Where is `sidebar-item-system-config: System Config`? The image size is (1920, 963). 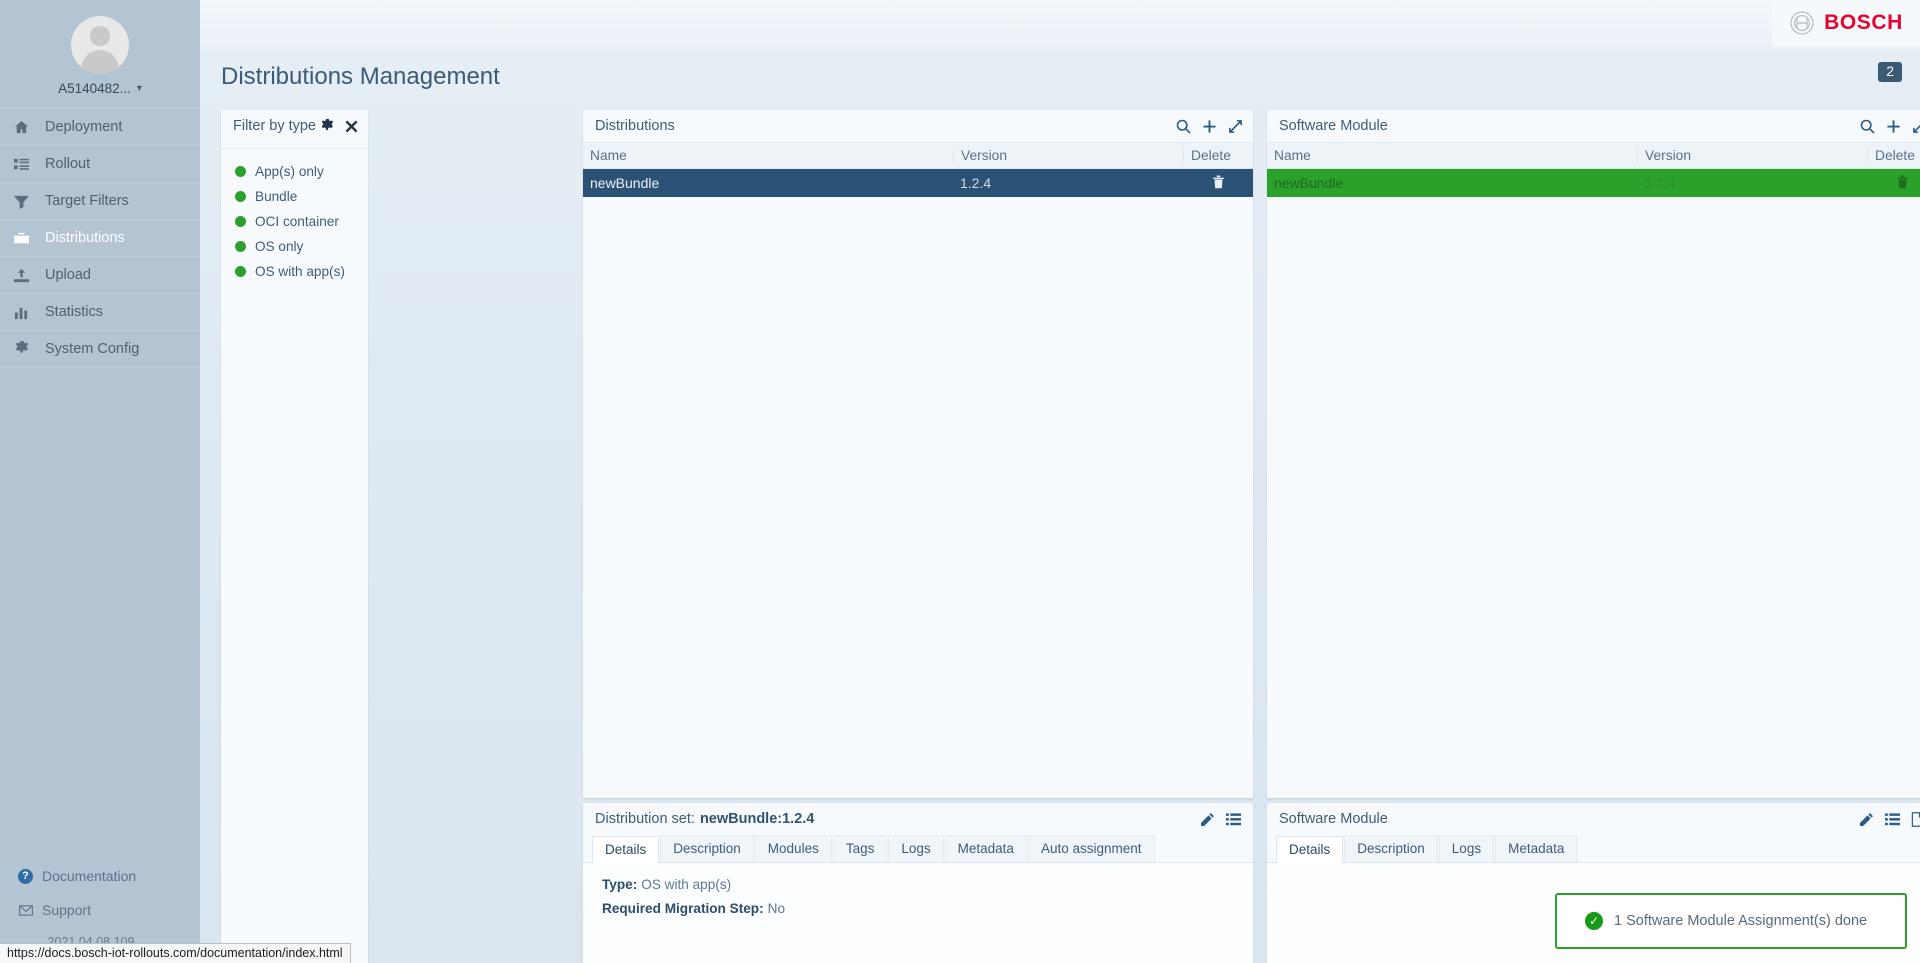
sidebar-item-system-config: System Config is located at coordinates (100, 348).